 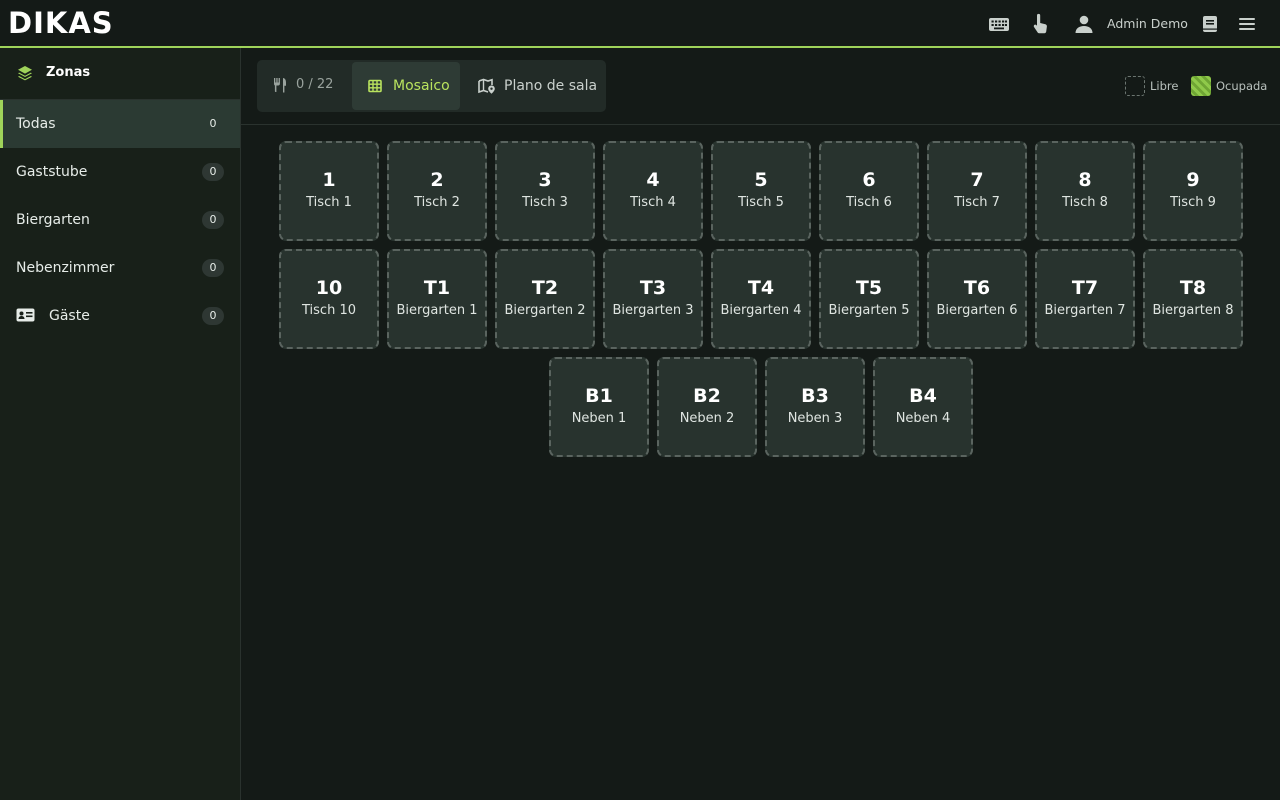 What do you see at coordinates (437, 202) in the screenshot?
I see `table-name: Tisch 2` at bounding box center [437, 202].